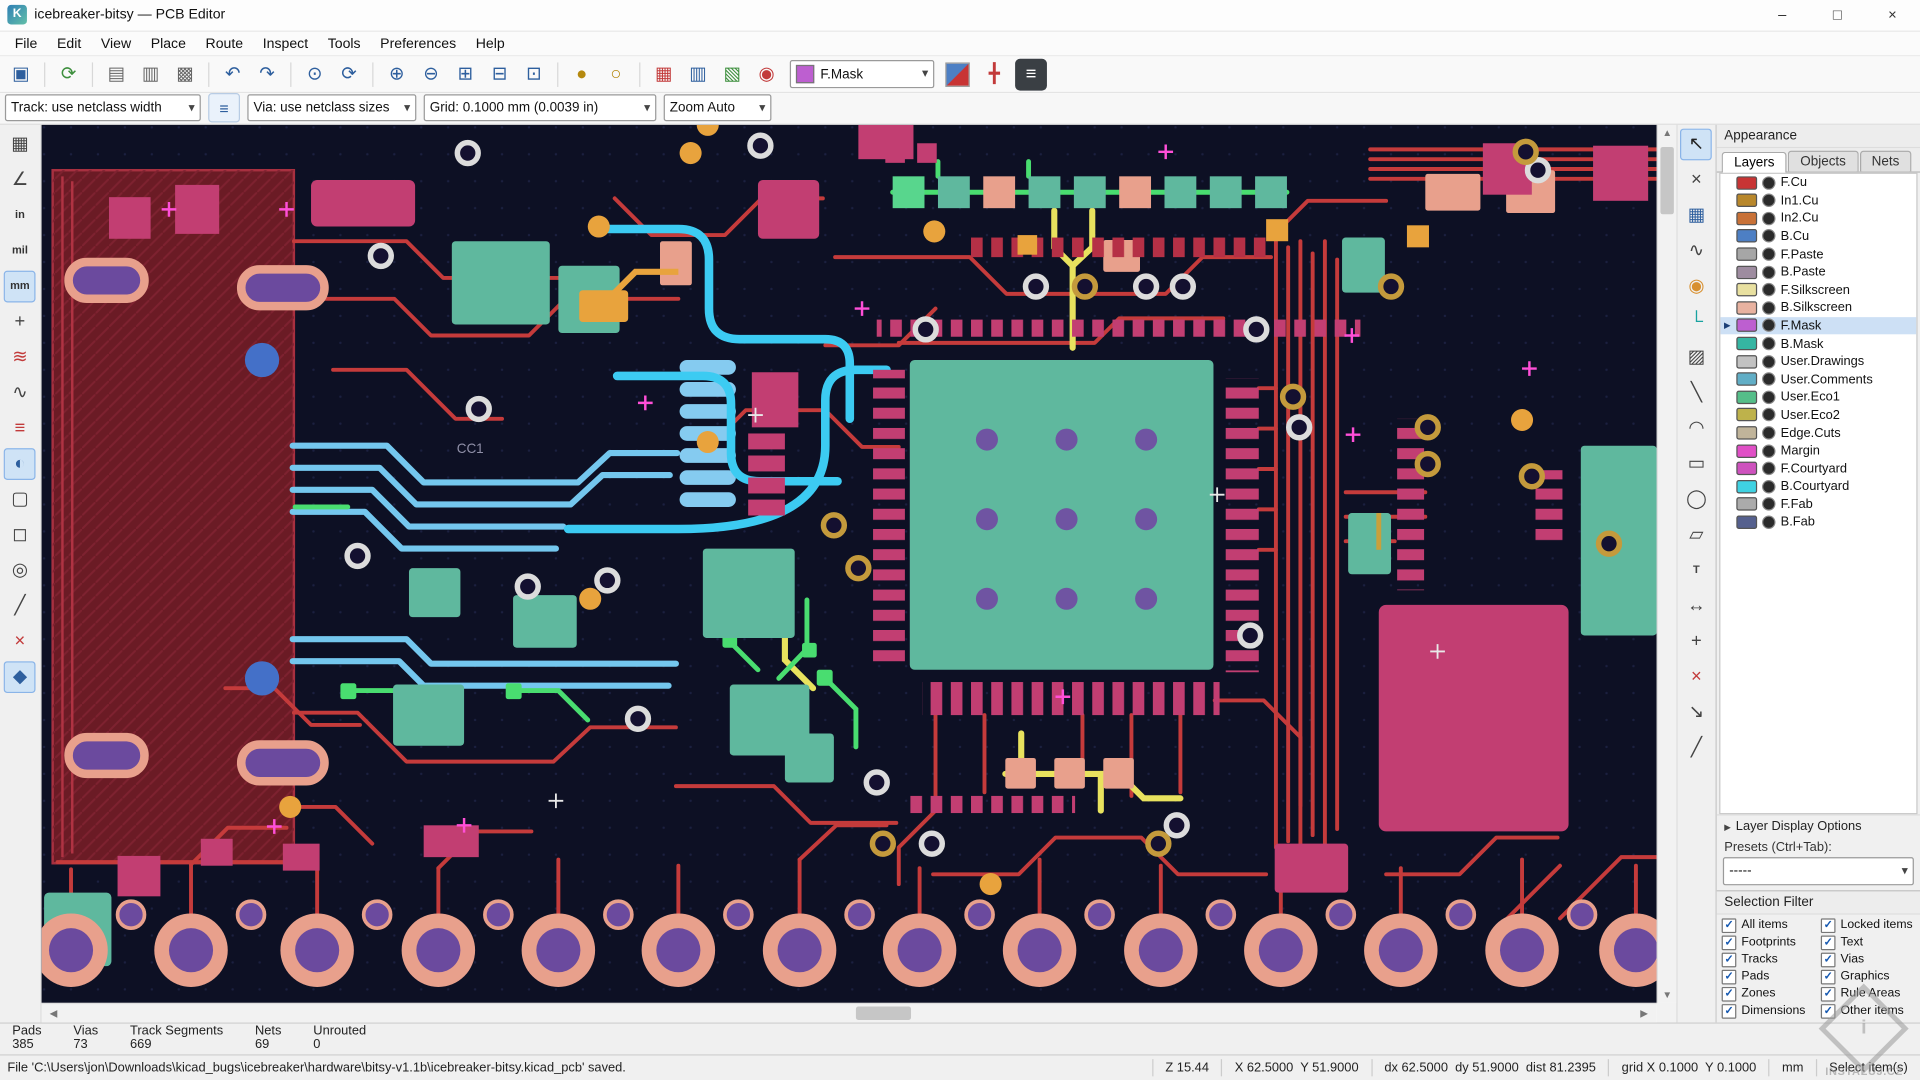 The height and width of the screenshot is (1080, 1920). What do you see at coordinates (1867, 943) in the screenshot?
I see `filter-text: ✓ Text` at bounding box center [1867, 943].